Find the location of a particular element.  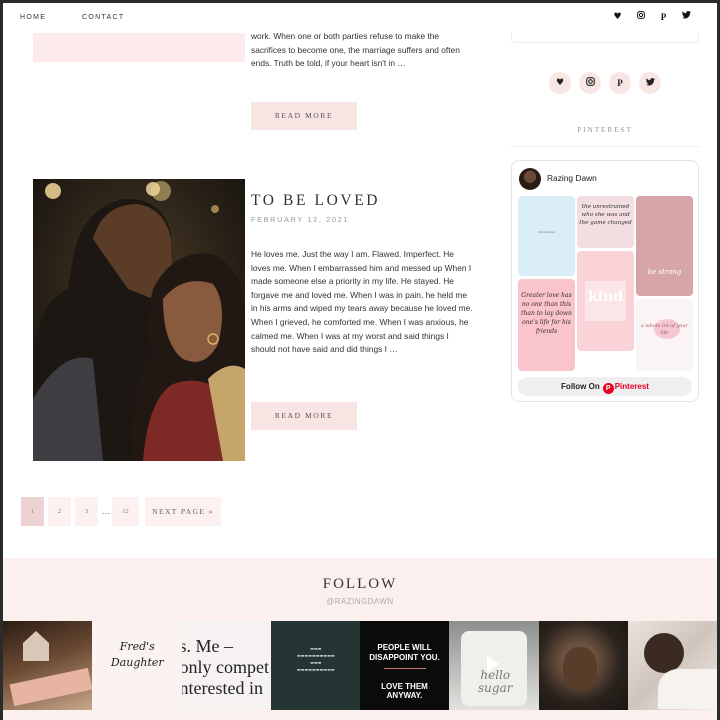

next-page-link: NEXT PAGE » is located at coordinates (183, 511).